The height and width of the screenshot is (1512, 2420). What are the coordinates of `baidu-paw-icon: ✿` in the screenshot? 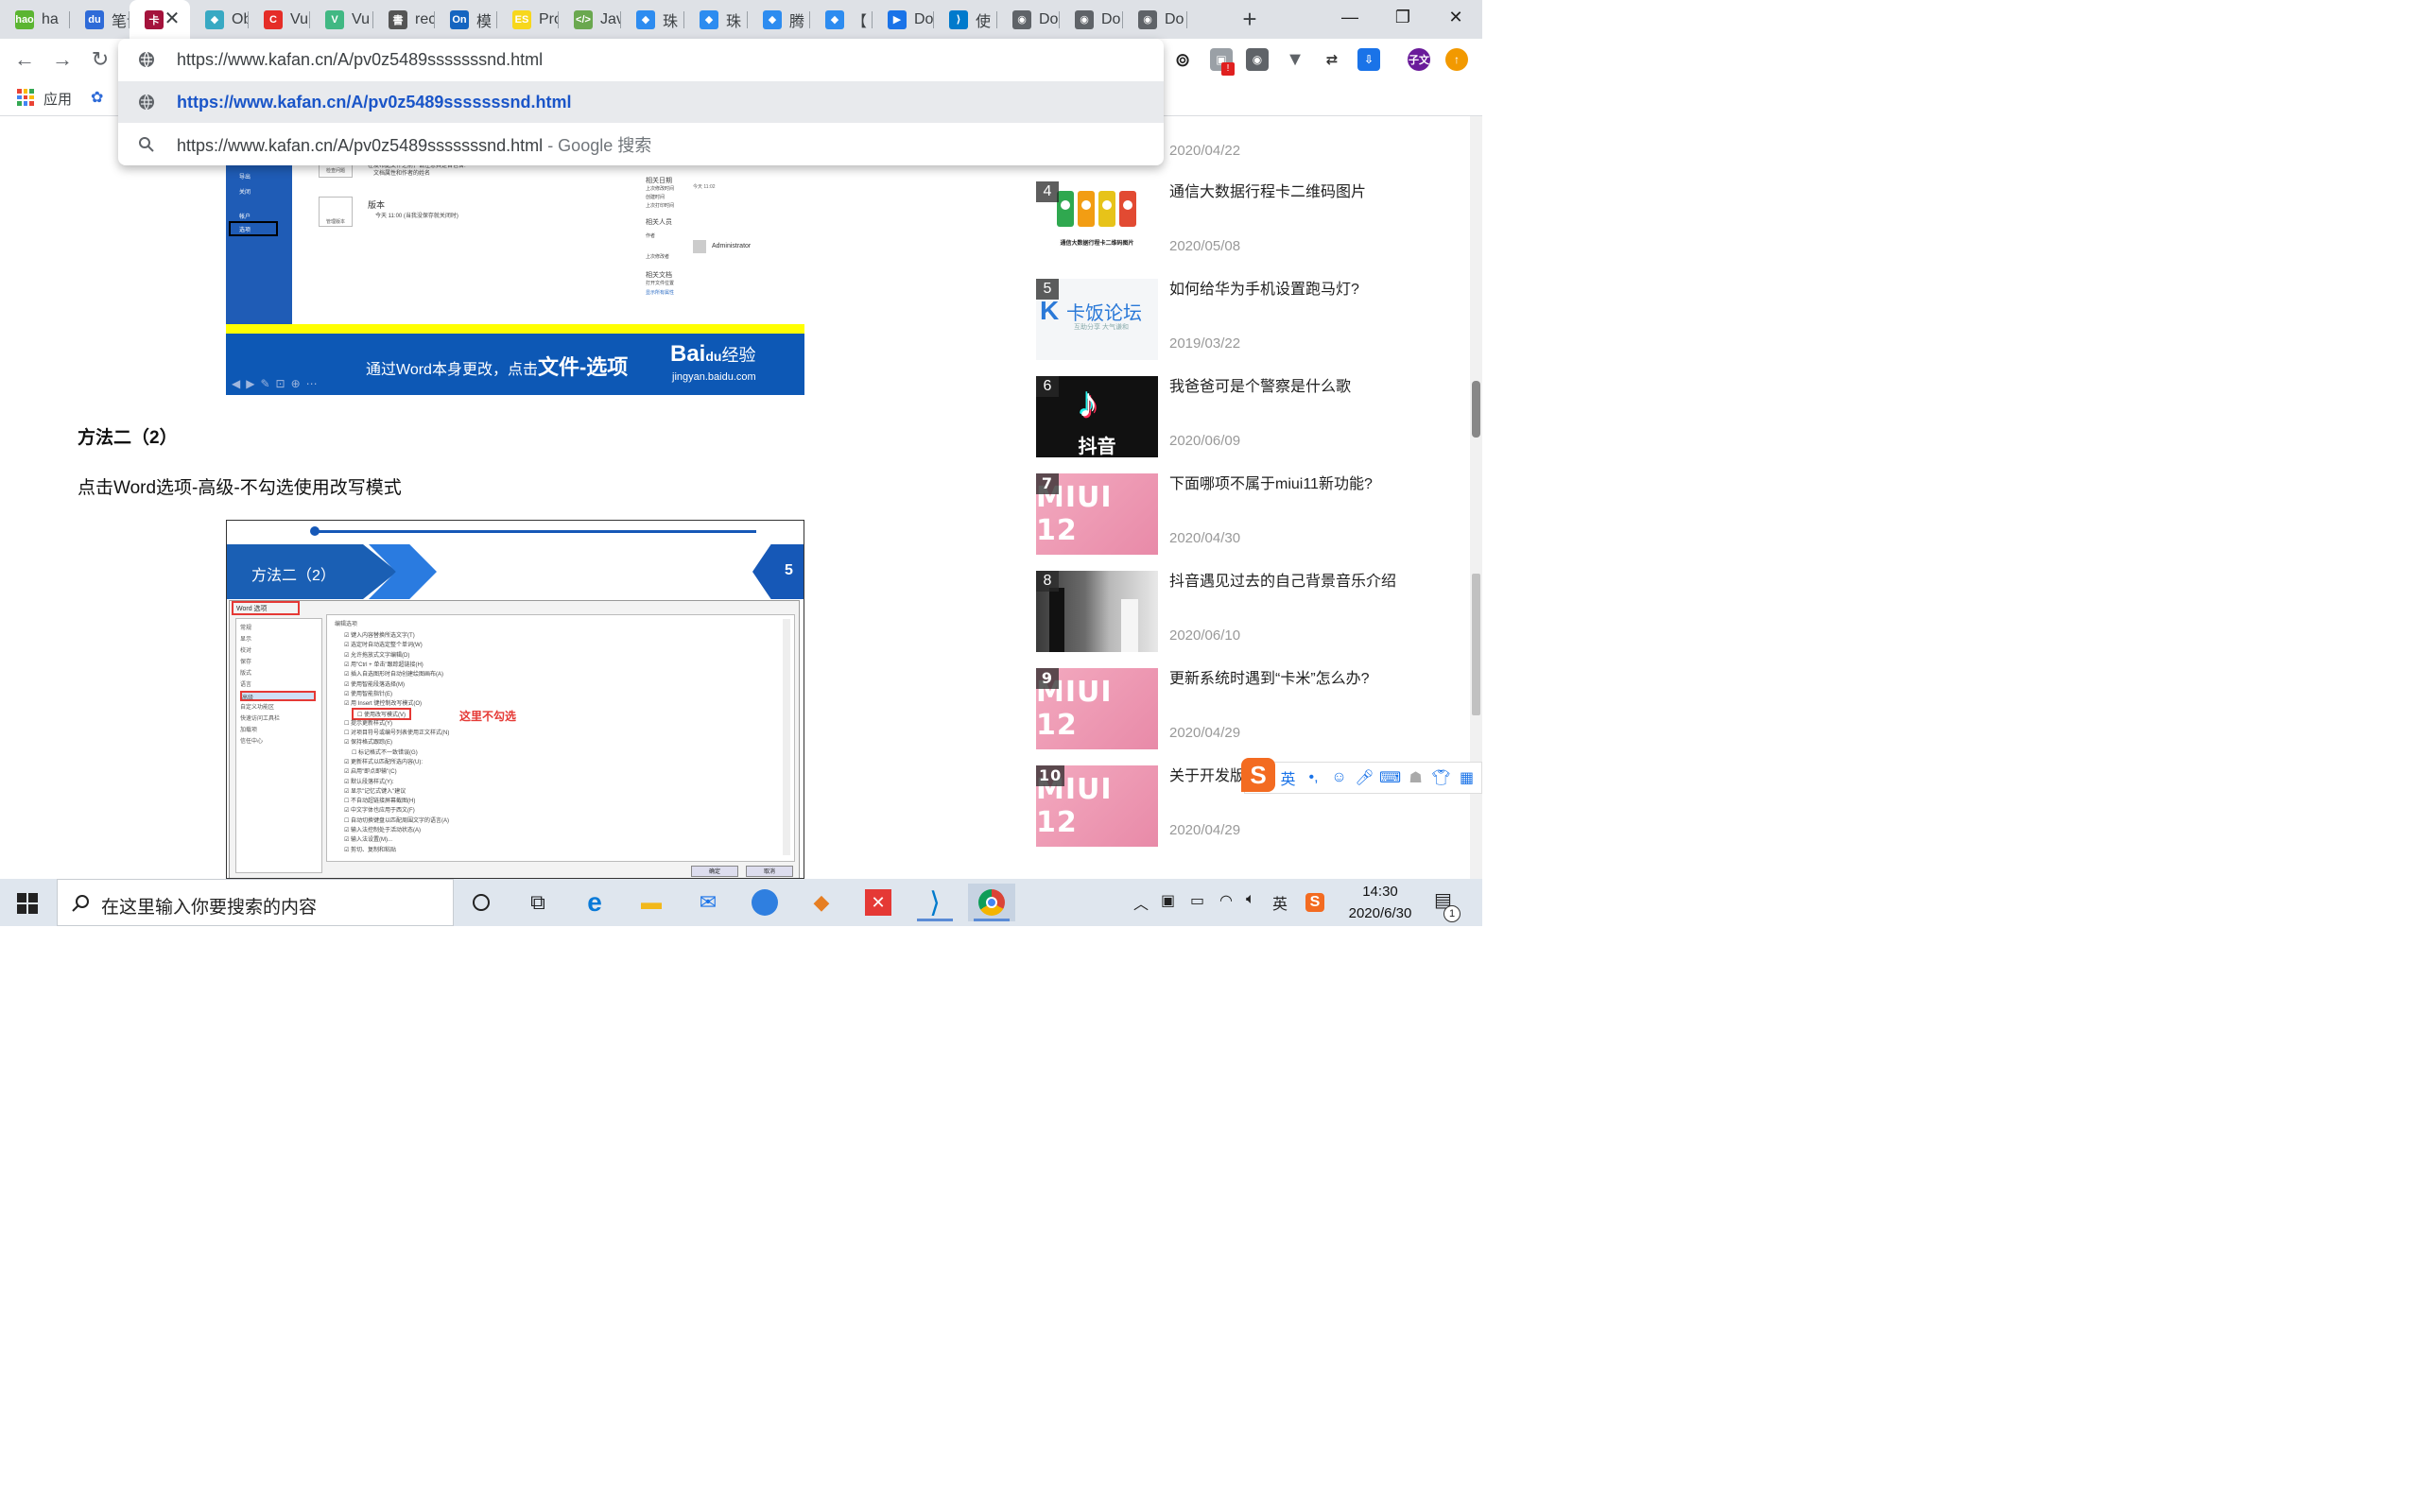 It's located at (99, 97).